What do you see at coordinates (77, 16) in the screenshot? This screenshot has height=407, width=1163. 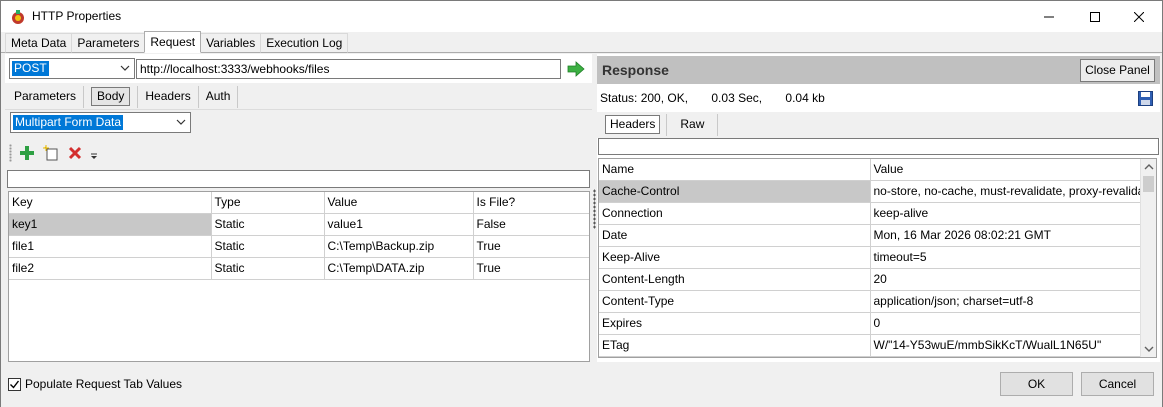 I see `window-title: HTTP Properties` at bounding box center [77, 16].